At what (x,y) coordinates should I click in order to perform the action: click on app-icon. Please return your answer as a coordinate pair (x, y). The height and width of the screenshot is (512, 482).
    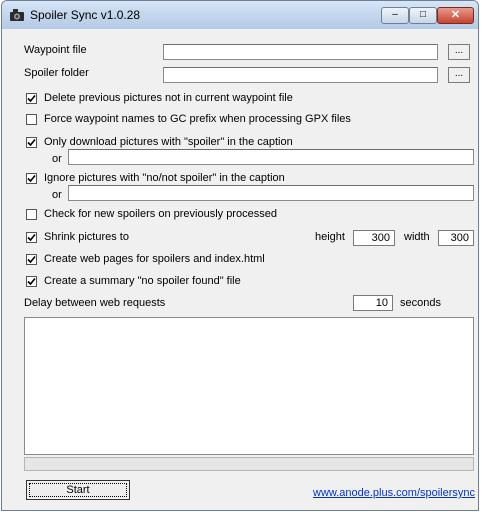
    Looking at the image, I should click on (17, 15).